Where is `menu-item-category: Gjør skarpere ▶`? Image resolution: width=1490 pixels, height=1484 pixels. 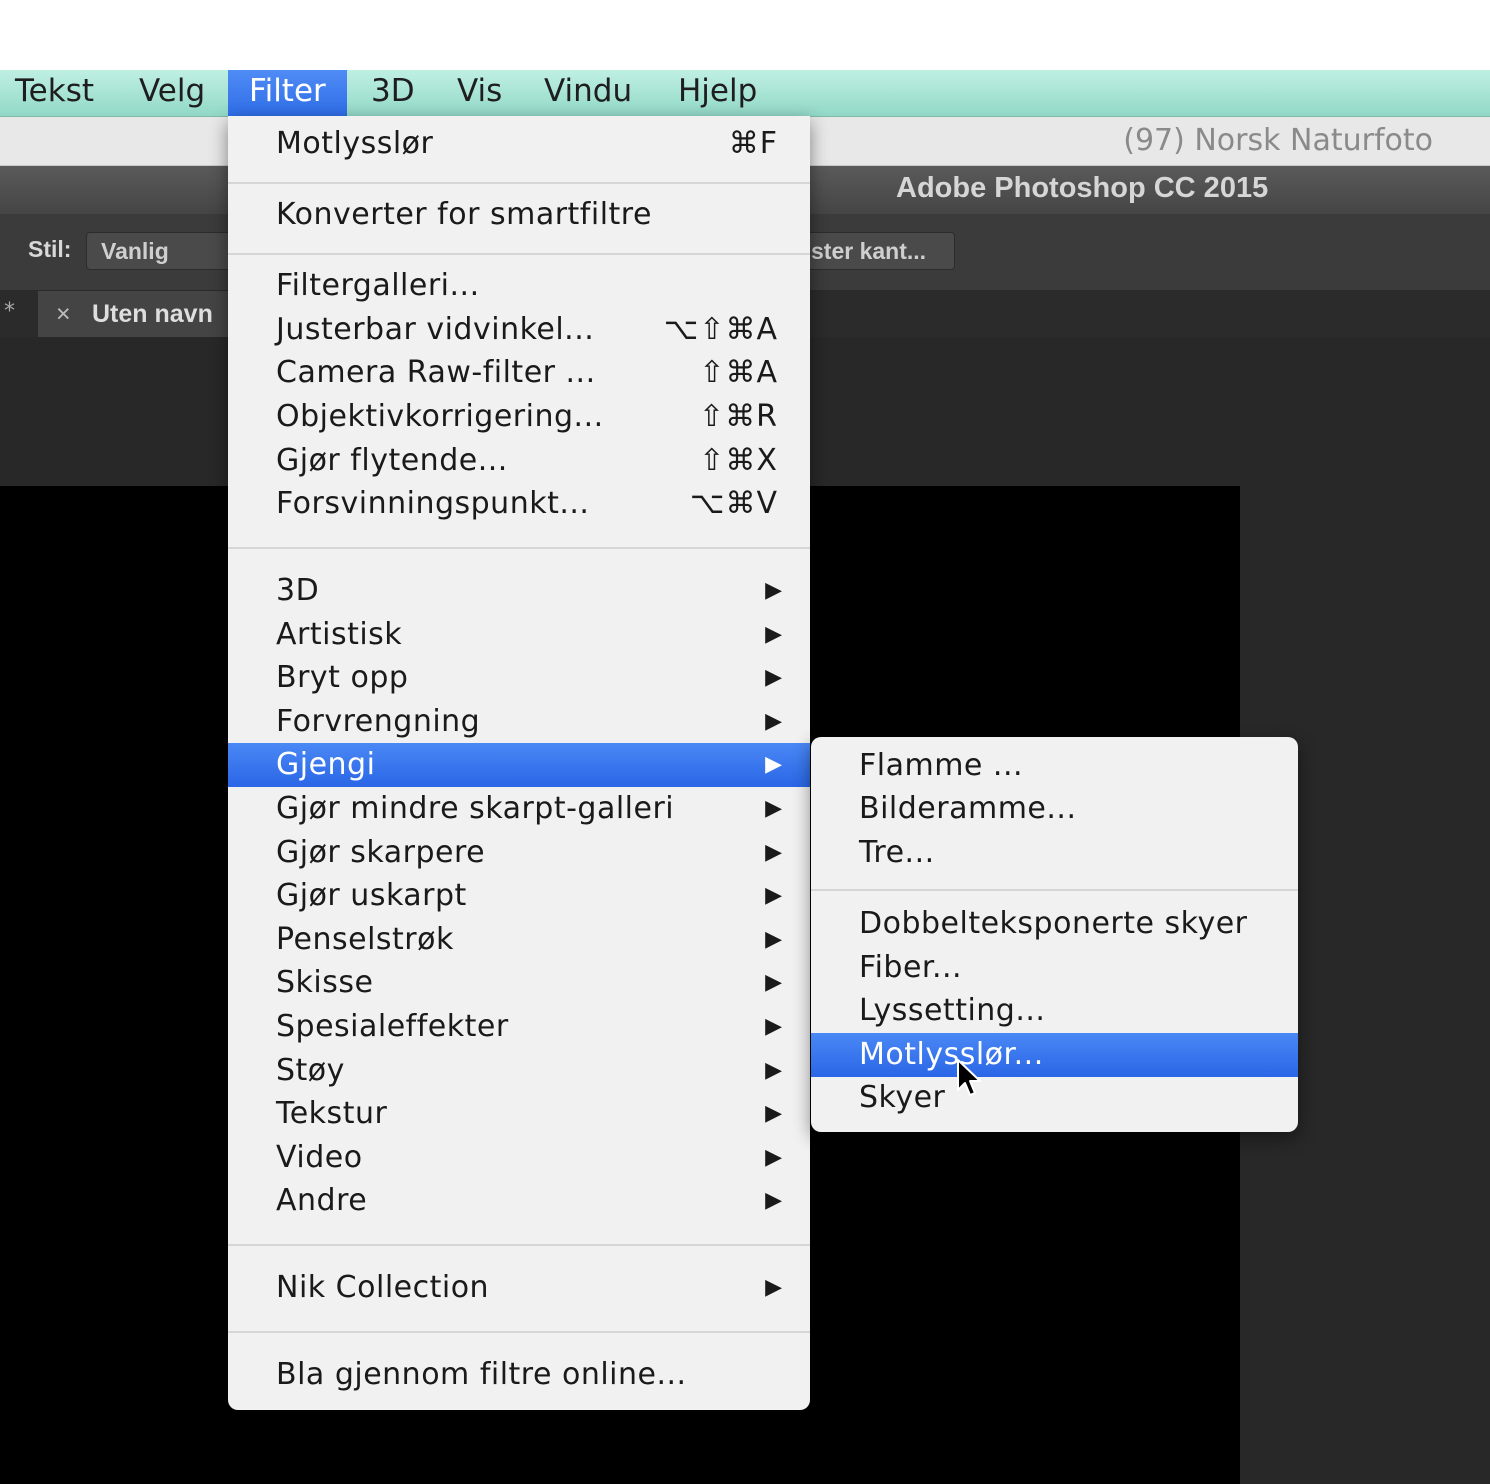 menu-item-category: Gjør skarpere ▶ is located at coordinates (519, 853).